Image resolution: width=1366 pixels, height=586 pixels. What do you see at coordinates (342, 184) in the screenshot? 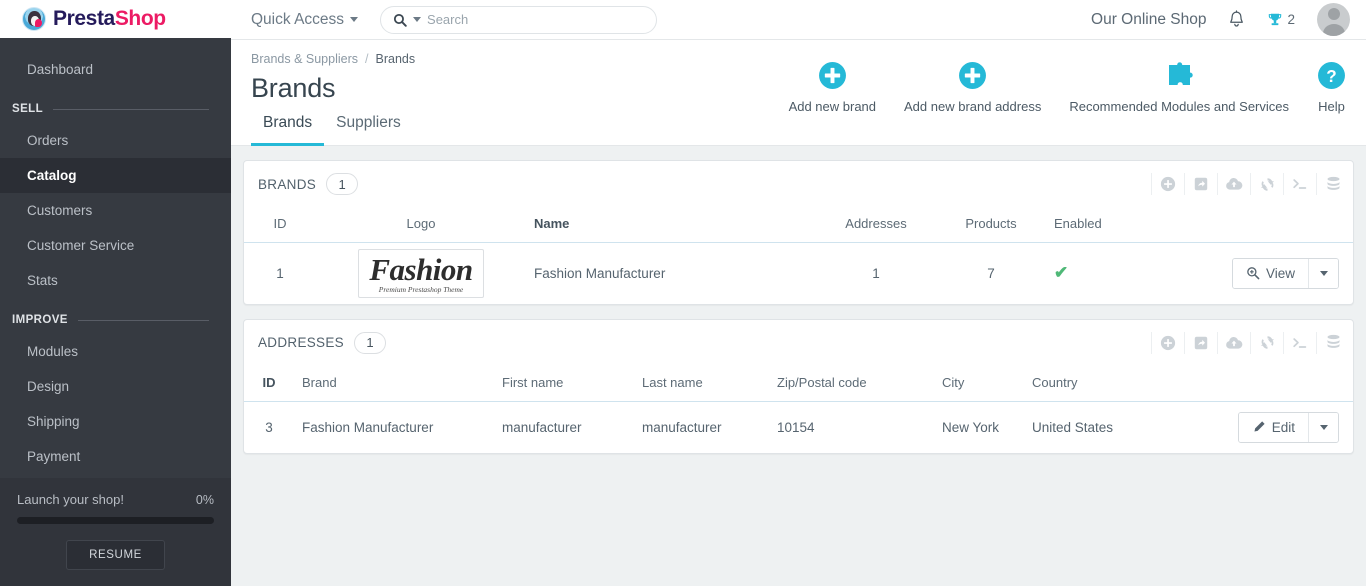
I see `brands-count-badge: 1` at bounding box center [342, 184].